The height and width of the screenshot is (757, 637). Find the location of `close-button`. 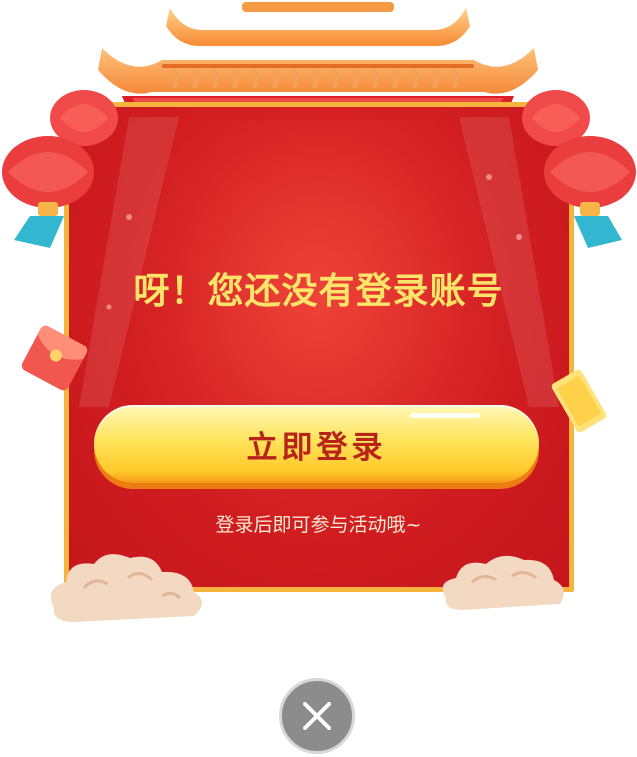

close-button is located at coordinates (317, 716).